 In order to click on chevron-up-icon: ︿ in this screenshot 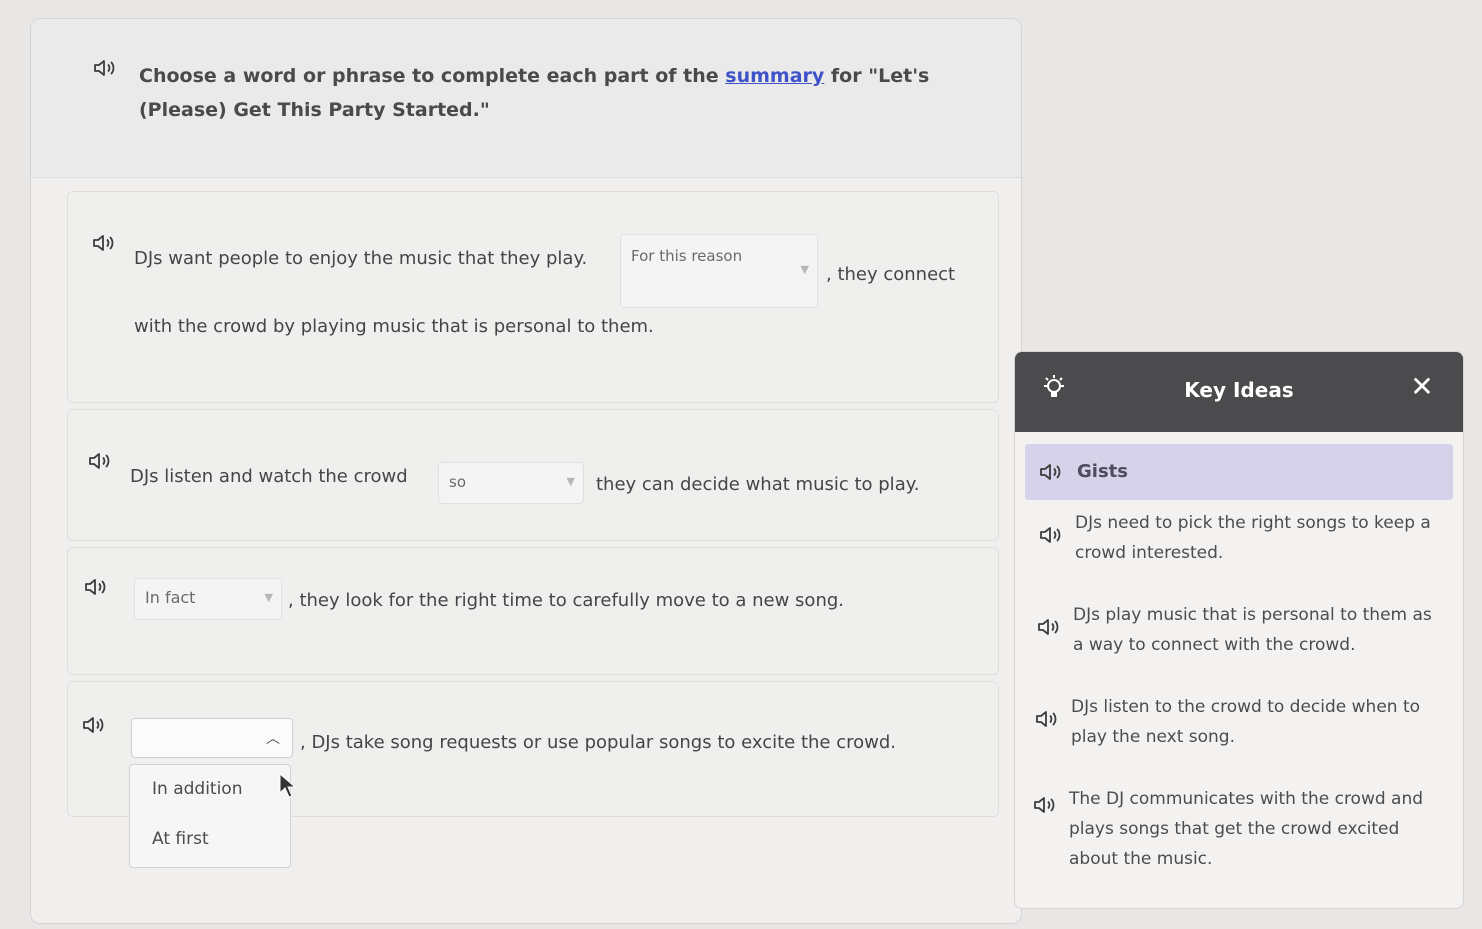, I will do `click(273, 739)`.